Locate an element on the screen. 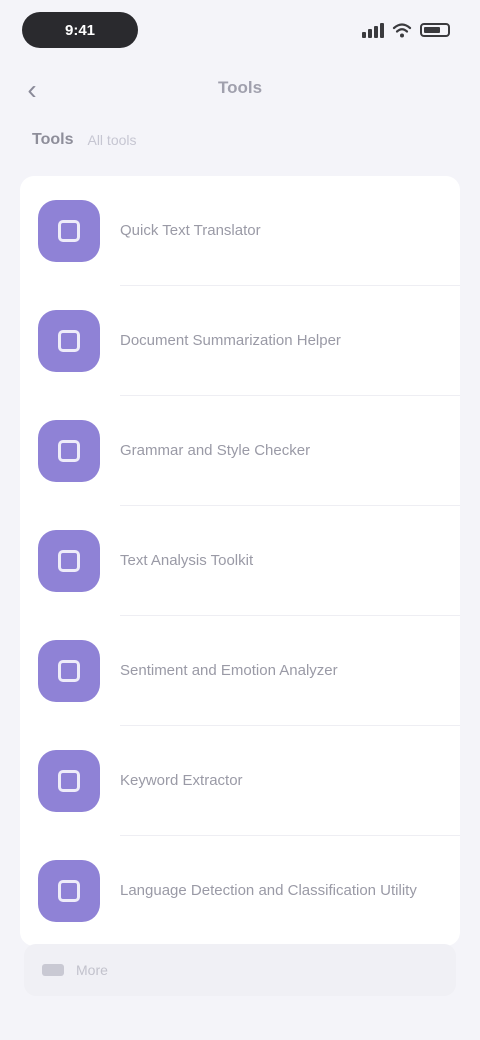  translate-icon is located at coordinates (69, 231).